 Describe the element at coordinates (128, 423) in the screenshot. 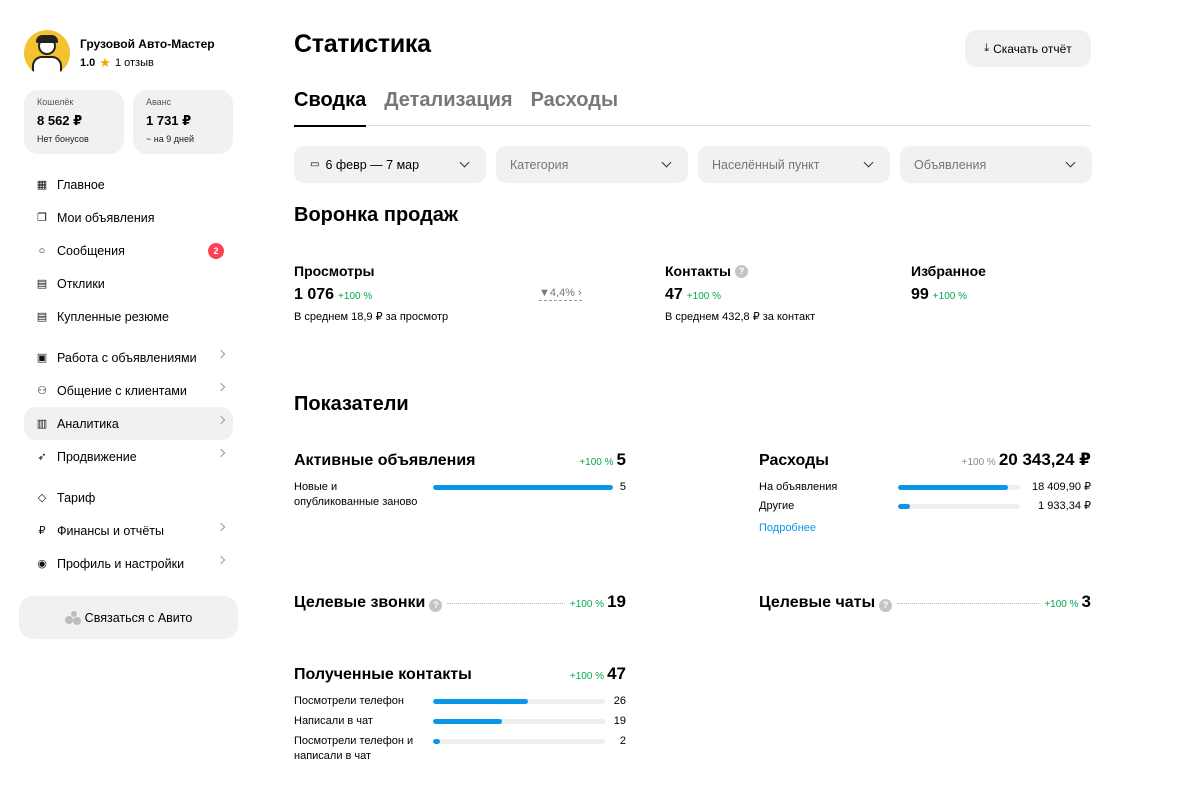

I see `sidebar-item-analytics: ▥ Аналитика` at that location.